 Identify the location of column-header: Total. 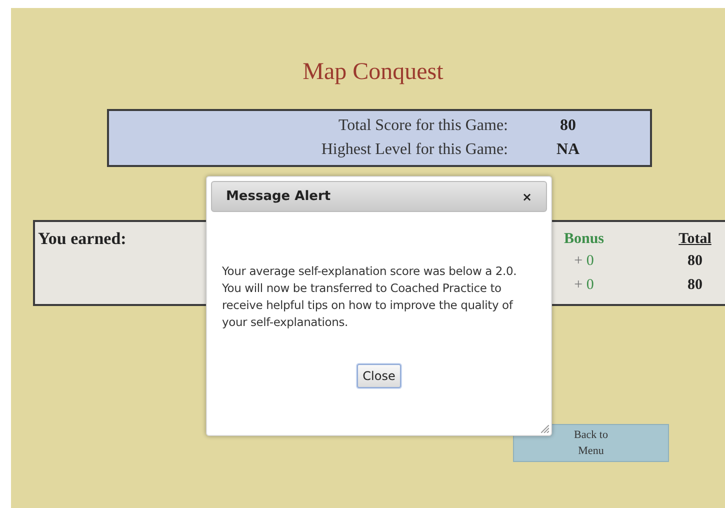
(695, 239).